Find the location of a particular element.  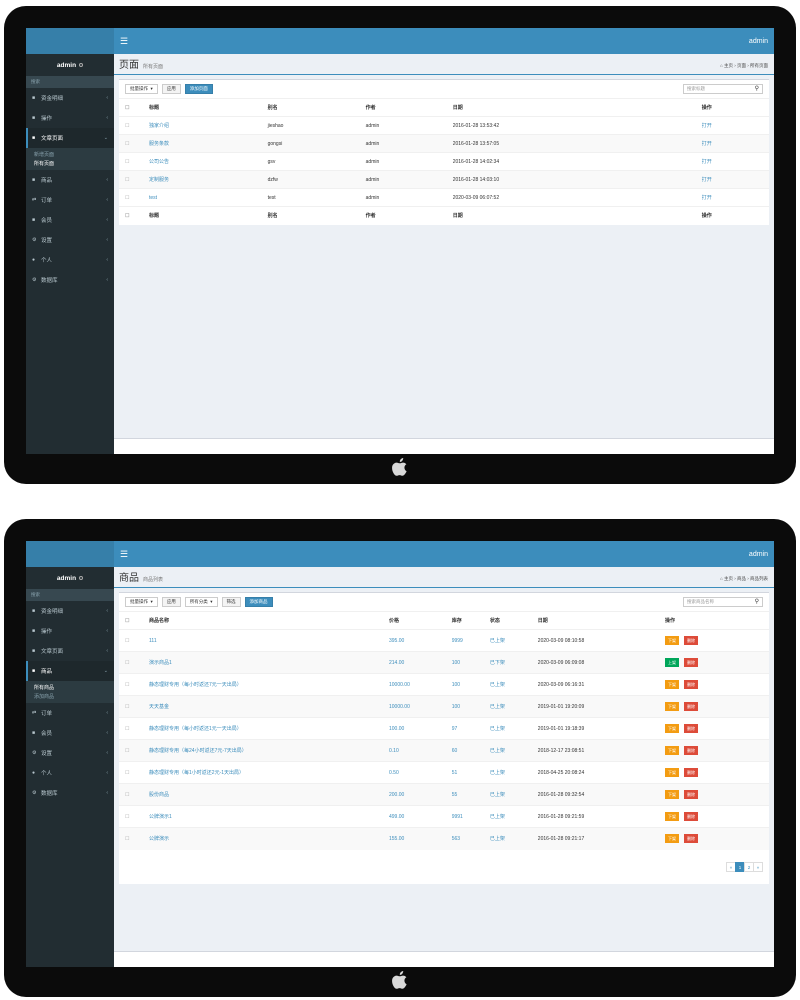

sidebar-subitem-add-goods: 添加商品 is located at coordinates (70, 696).